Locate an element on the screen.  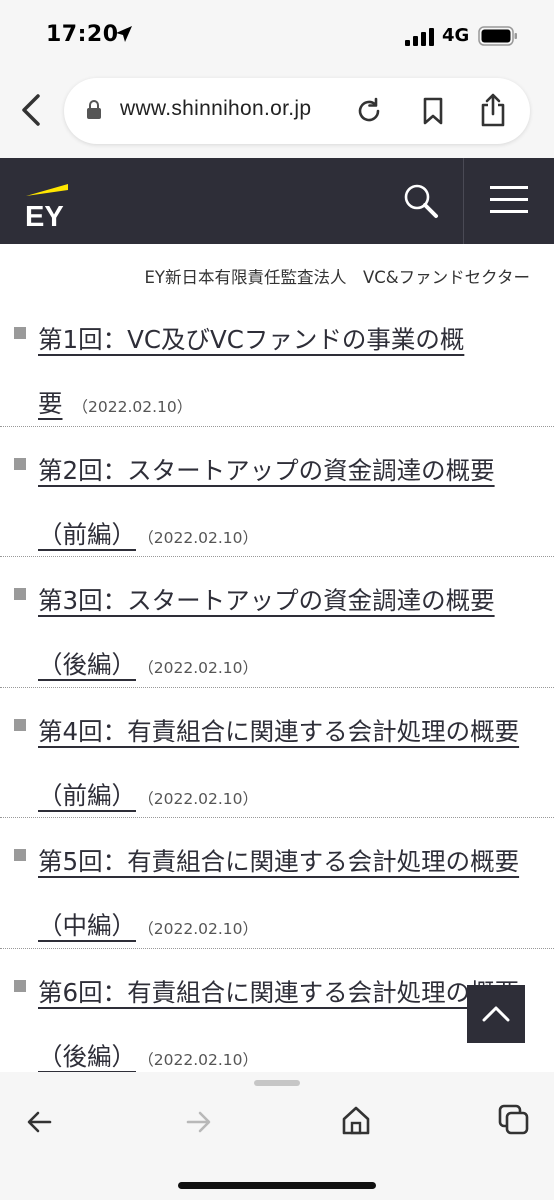
back-arrow-icon is located at coordinates (40, 1122).